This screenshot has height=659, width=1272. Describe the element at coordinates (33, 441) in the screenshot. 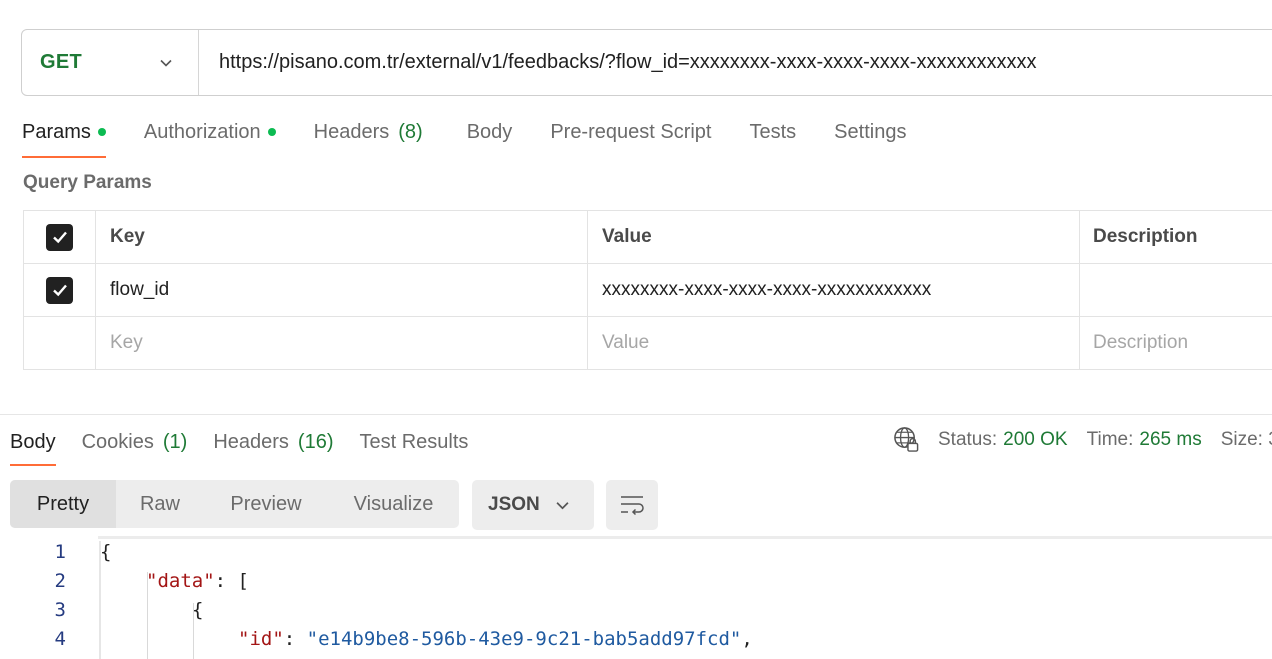

I see `tab-response-body-label: Body` at that location.